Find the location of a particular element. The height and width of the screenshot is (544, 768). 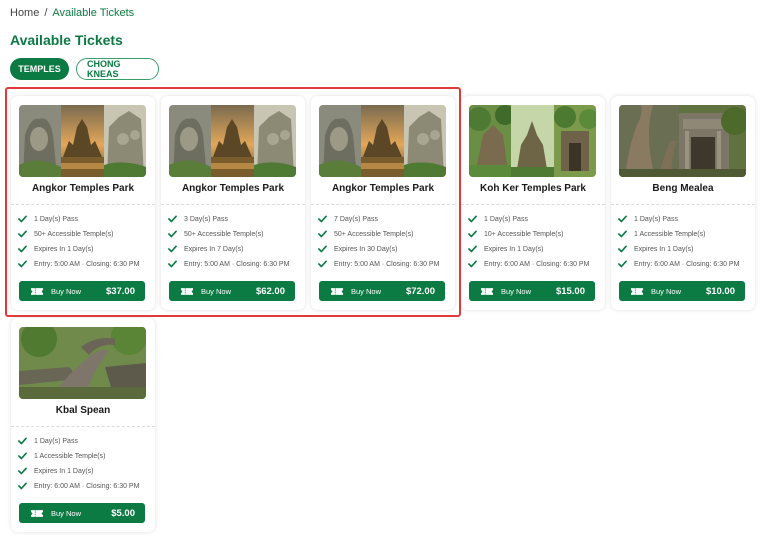

feature-text: Expires In 30 Day(s) is located at coordinates (366, 249).